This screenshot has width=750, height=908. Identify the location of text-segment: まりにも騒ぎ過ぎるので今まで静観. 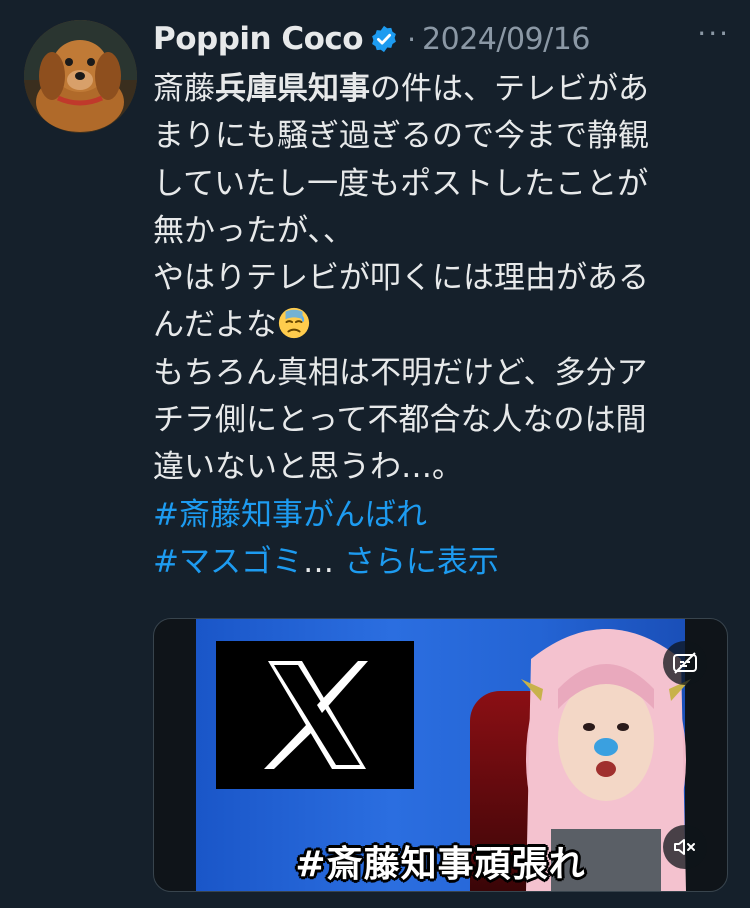
(401, 136).